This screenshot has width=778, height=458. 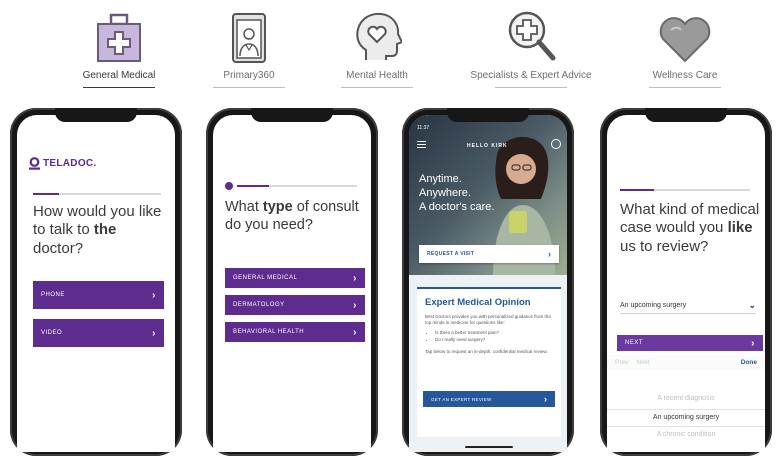 I want to click on phone-option-button: PHONE ›, so click(x=98, y=295).